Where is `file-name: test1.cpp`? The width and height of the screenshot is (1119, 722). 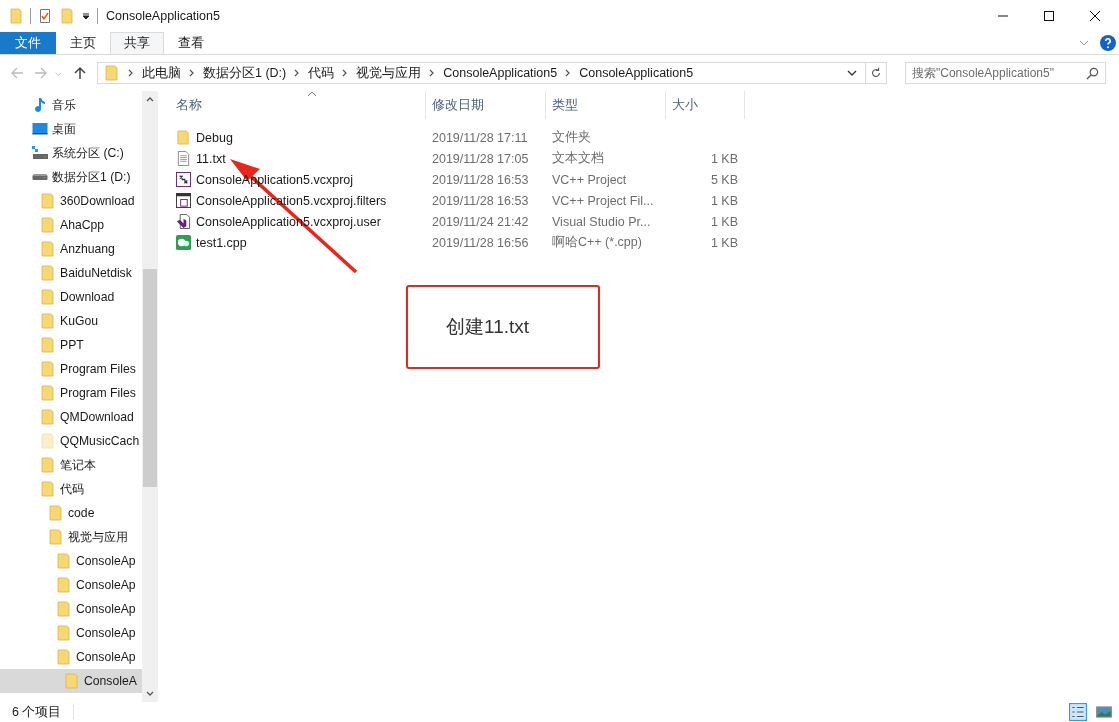
file-name: test1.cpp is located at coordinates (221, 242).